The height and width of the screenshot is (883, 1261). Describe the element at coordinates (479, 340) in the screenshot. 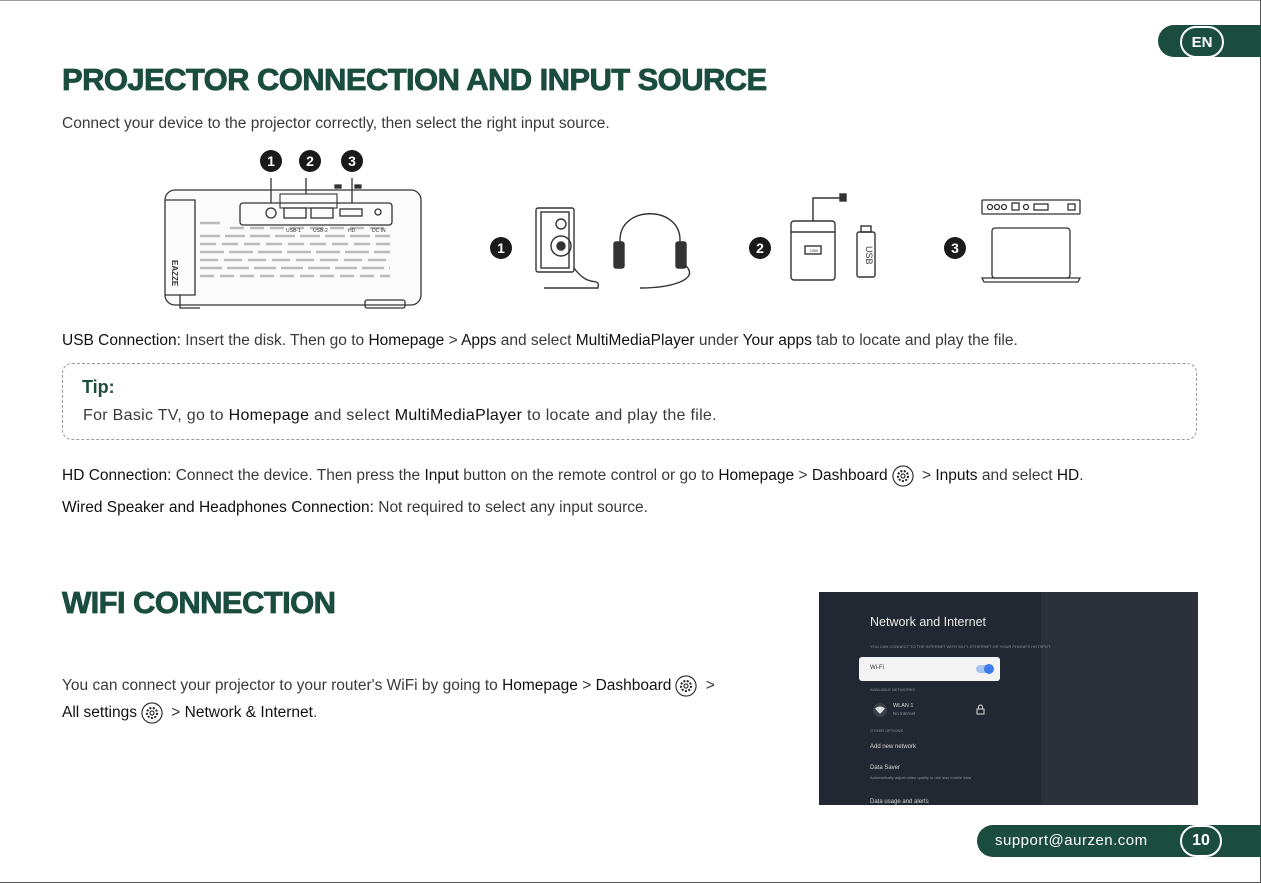

I see `usb-apps: Apps` at that location.